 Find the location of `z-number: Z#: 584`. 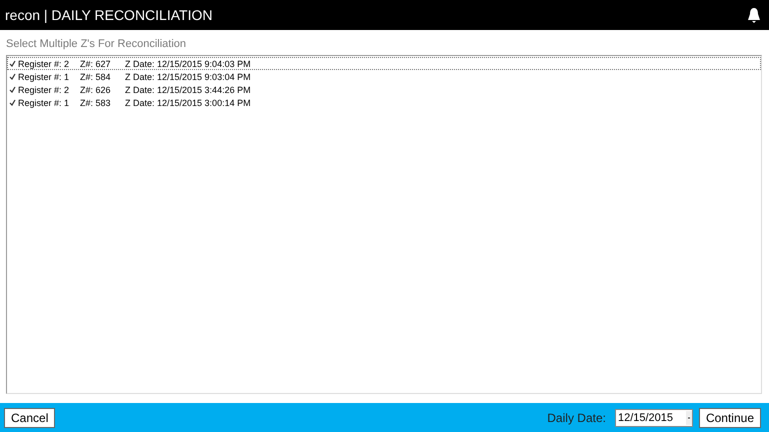

z-number: Z#: 584 is located at coordinates (96, 77).